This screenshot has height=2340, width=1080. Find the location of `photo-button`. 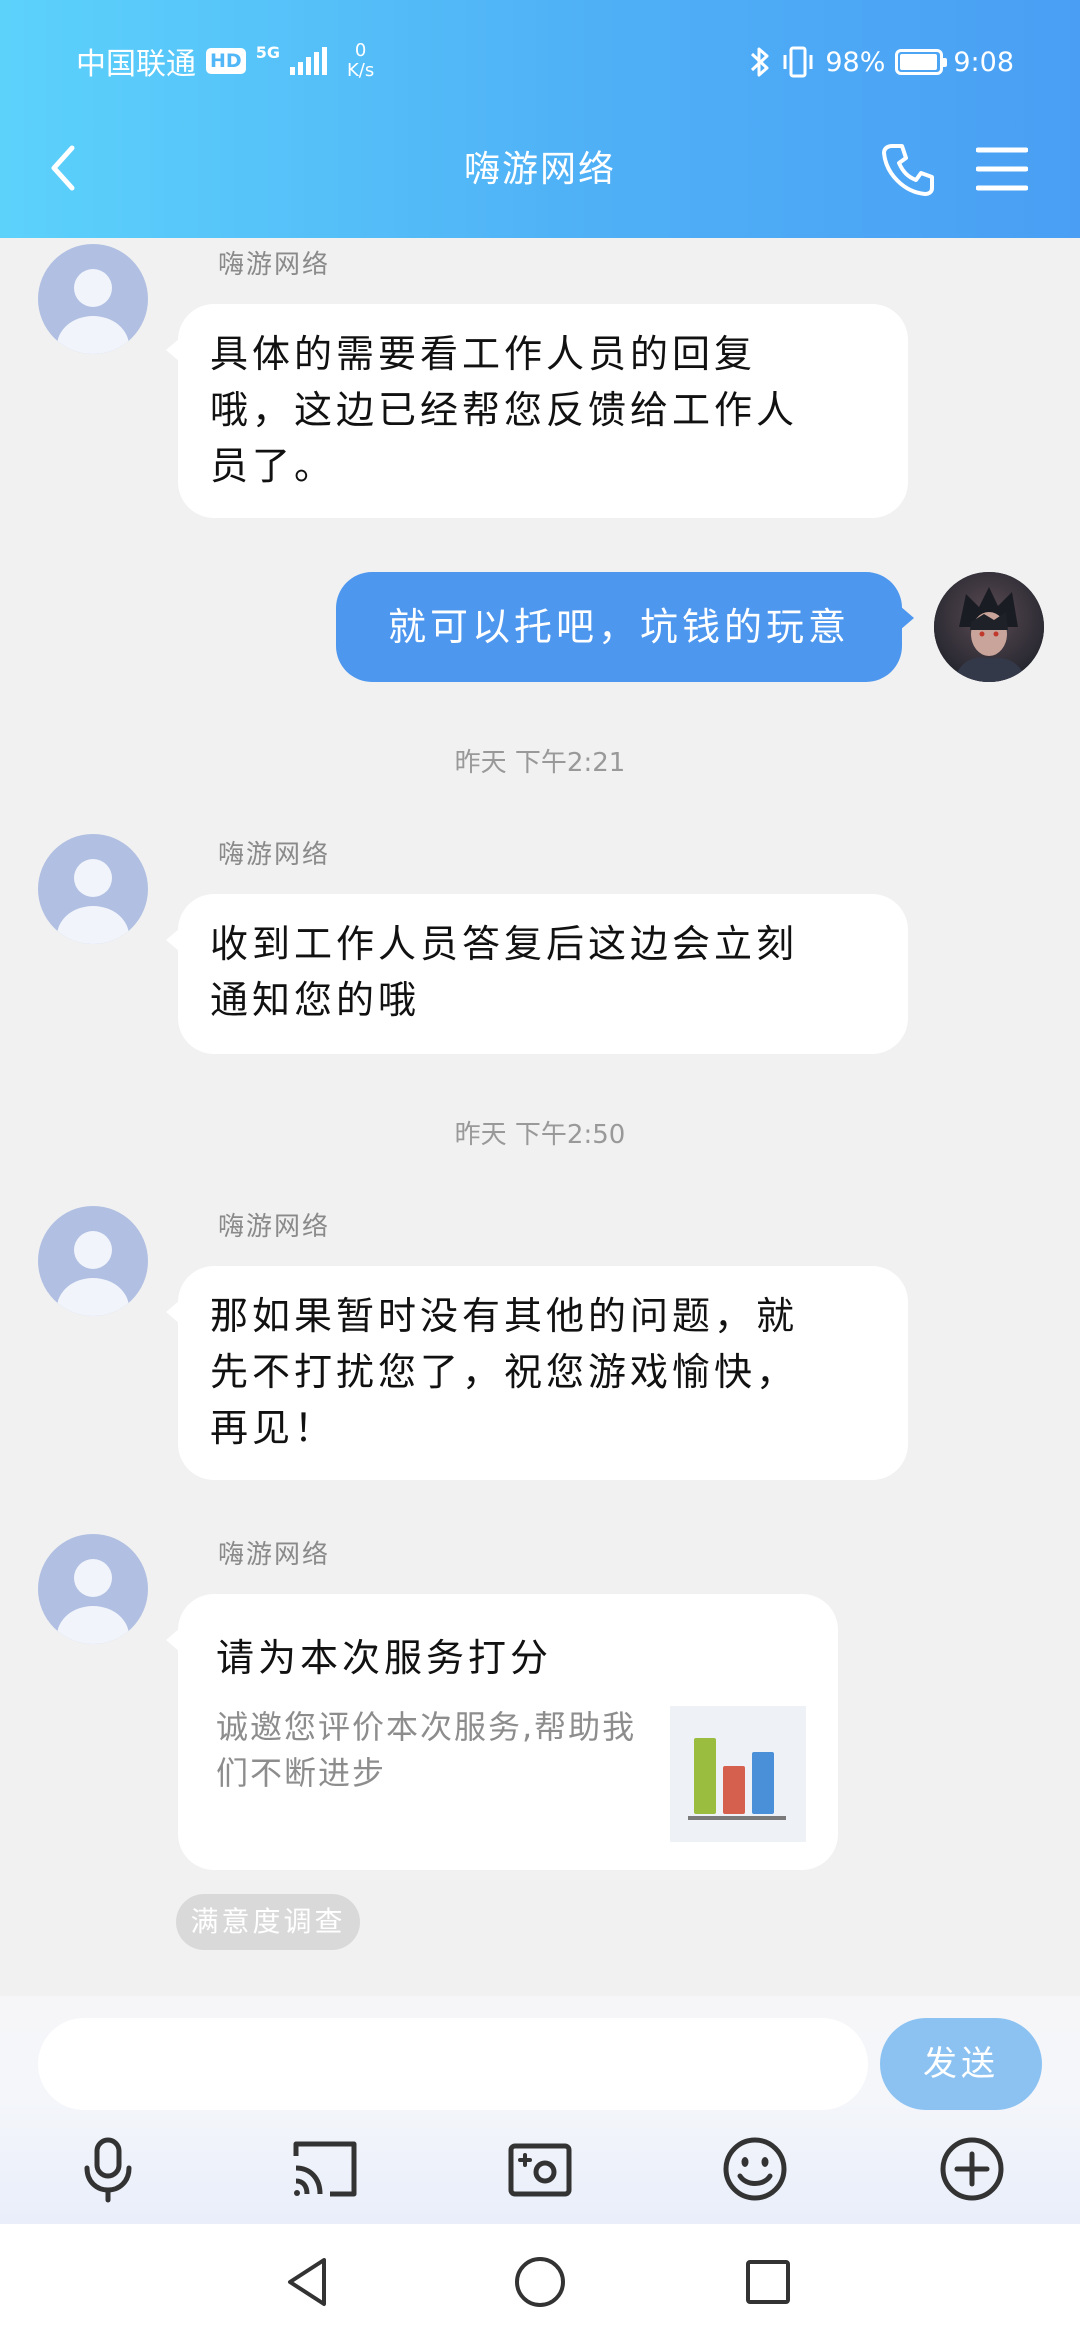

photo-button is located at coordinates (540, 2169).